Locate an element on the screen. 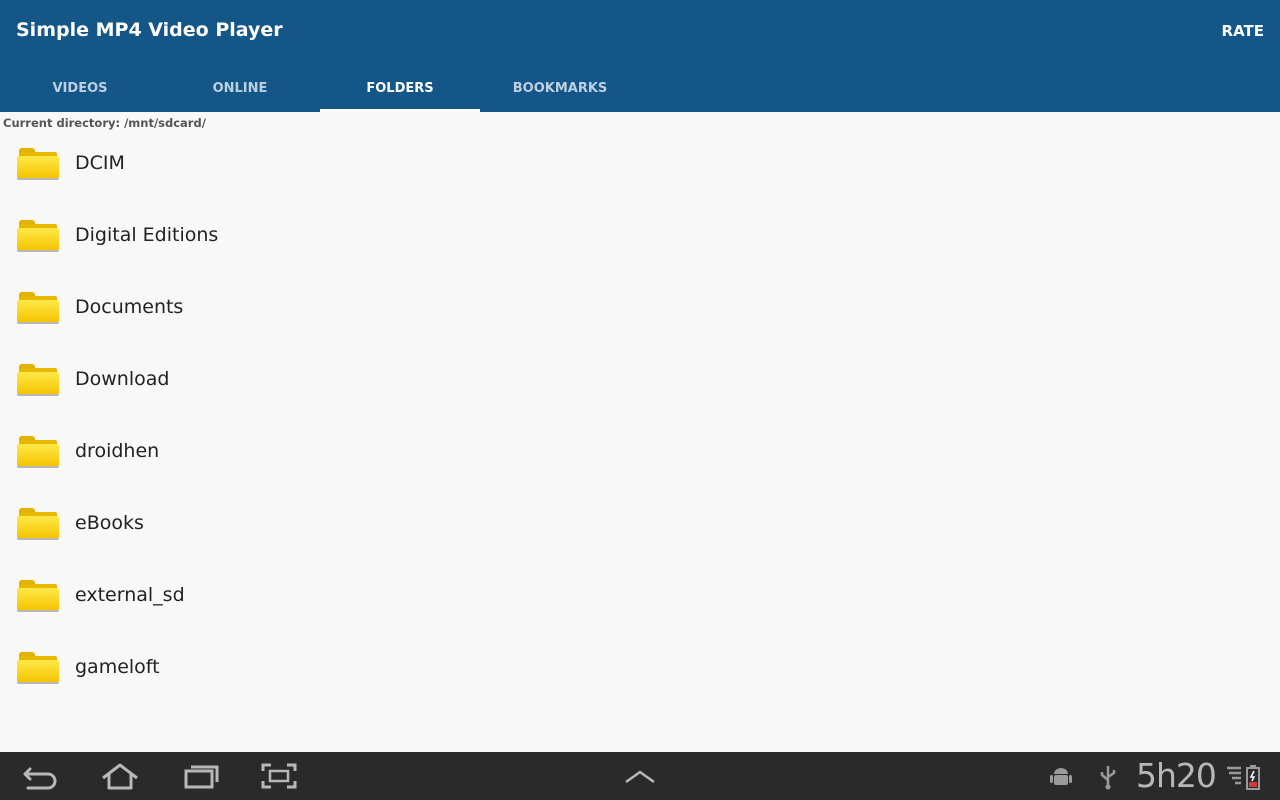  tab-folders: FOLDERS is located at coordinates (400, 88).